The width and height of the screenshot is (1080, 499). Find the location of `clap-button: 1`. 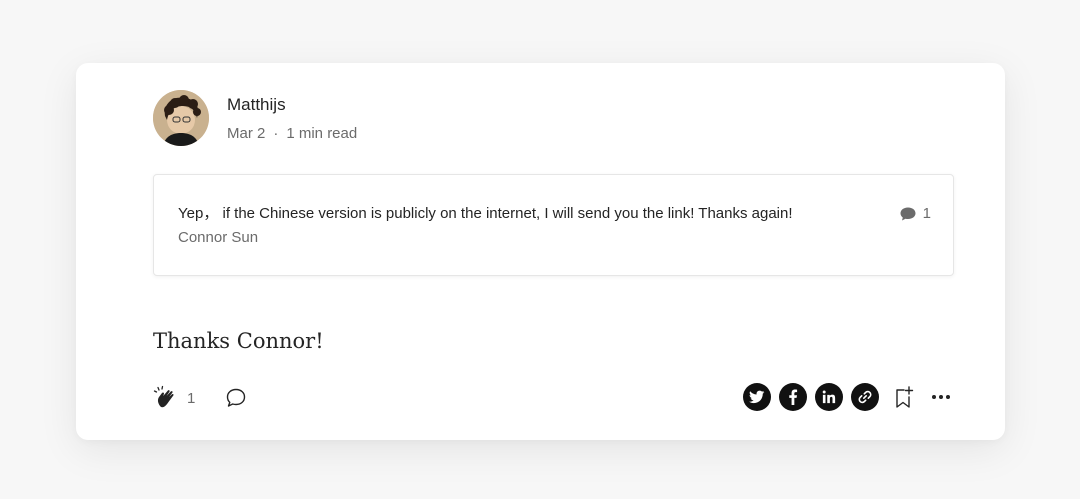

clap-button: 1 is located at coordinates (174, 398).